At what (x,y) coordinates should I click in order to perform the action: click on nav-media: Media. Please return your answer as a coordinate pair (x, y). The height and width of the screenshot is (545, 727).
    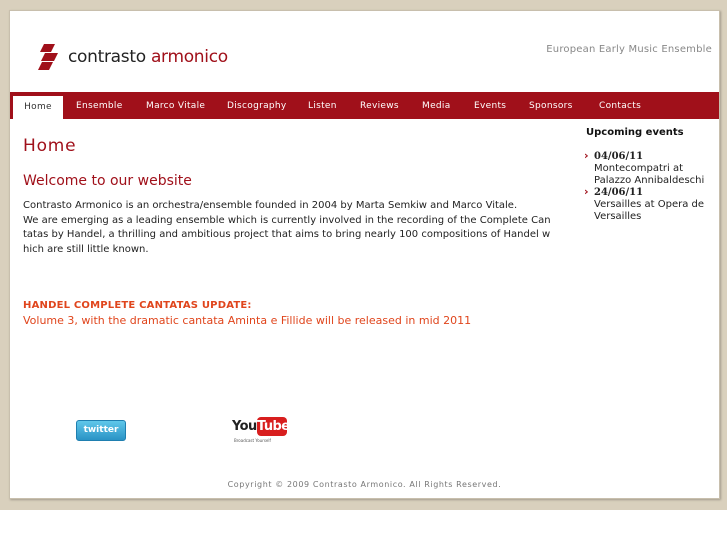
    Looking at the image, I should click on (436, 105).